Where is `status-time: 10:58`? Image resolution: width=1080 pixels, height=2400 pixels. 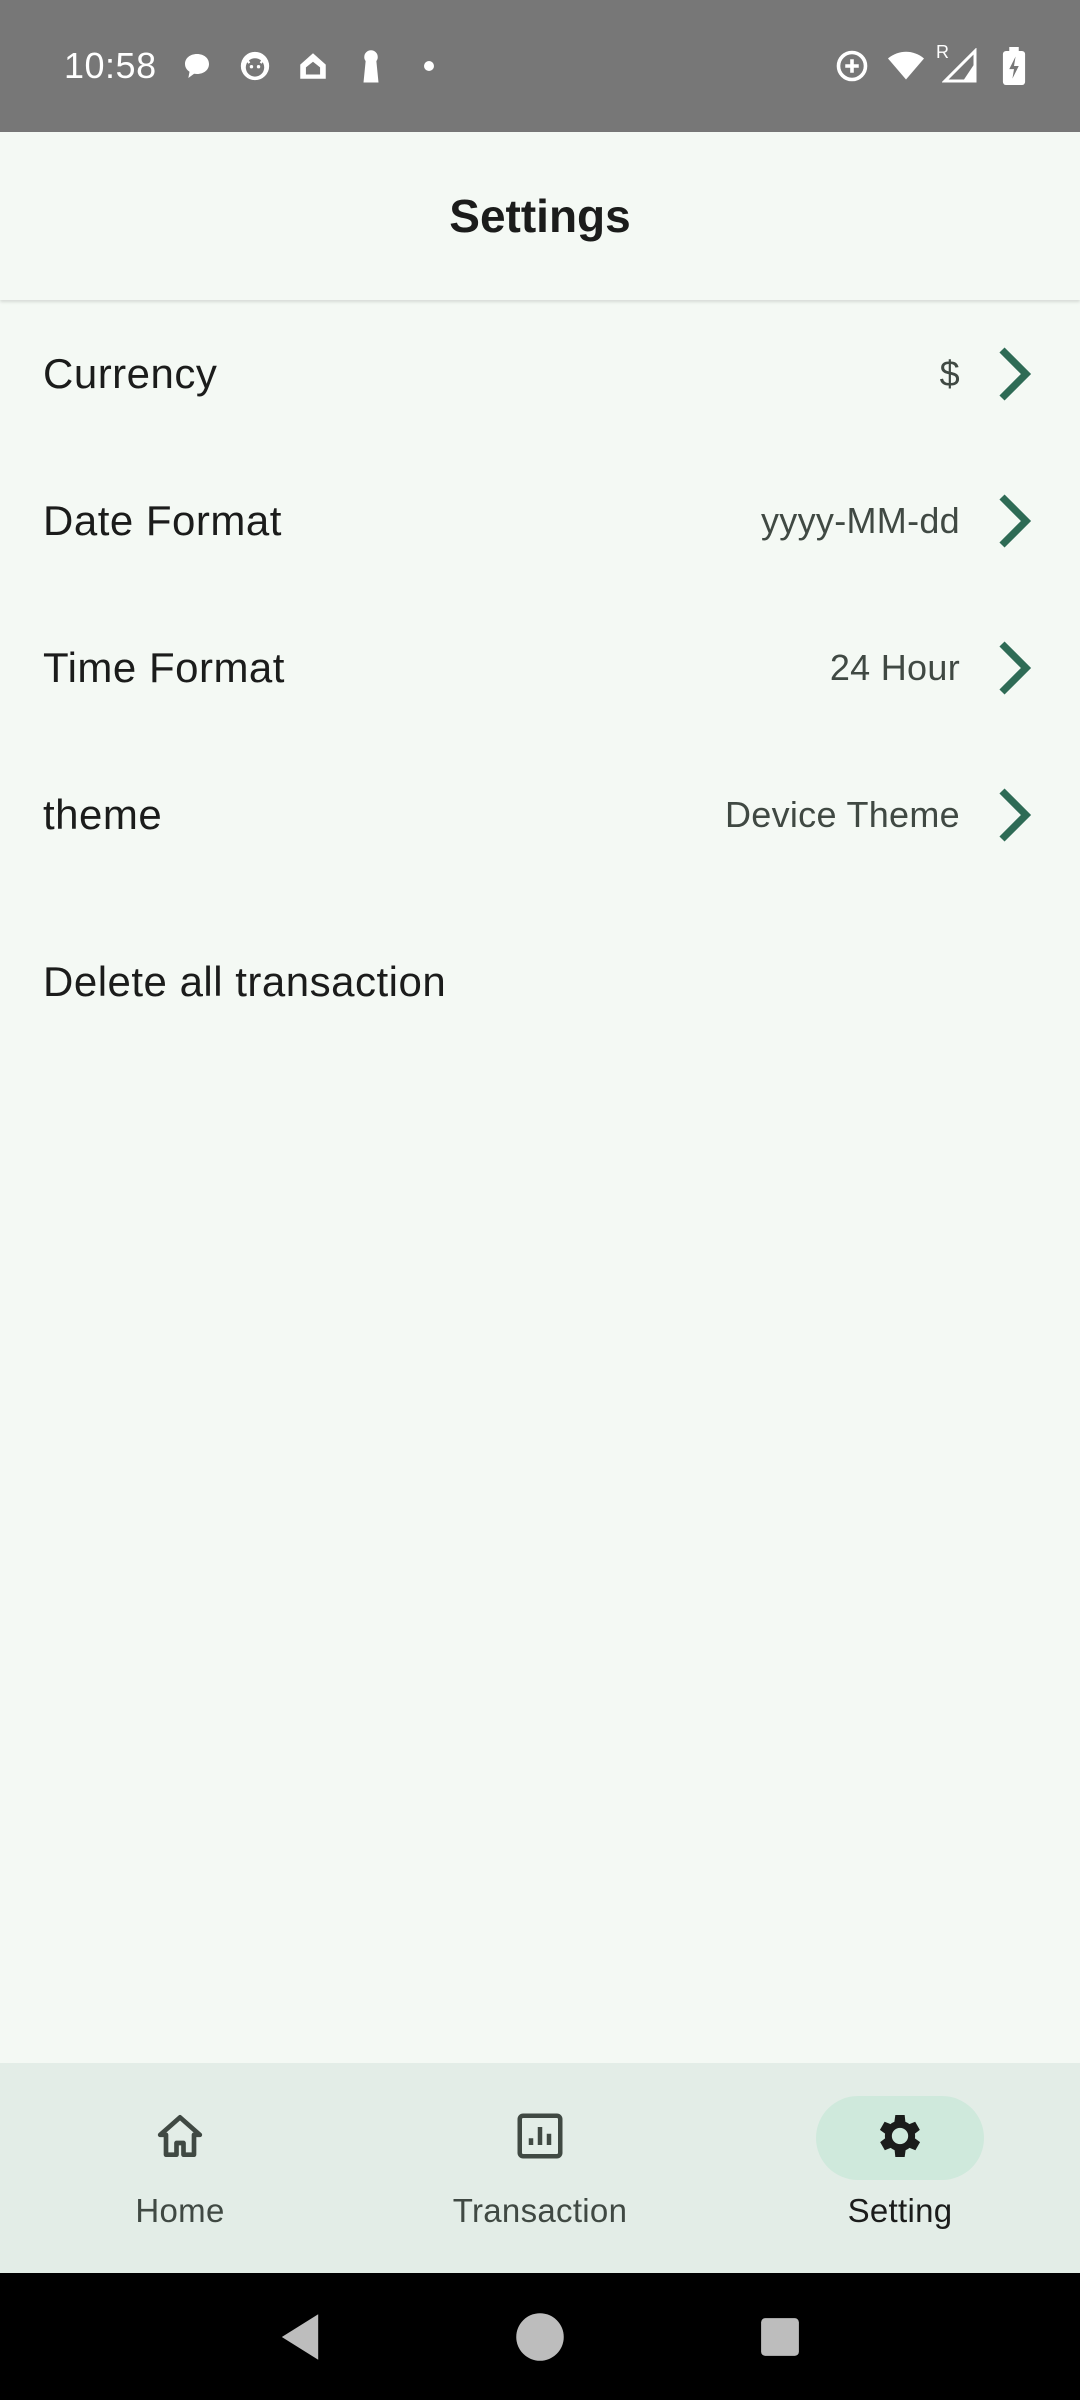 status-time: 10:58 is located at coordinates (110, 65).